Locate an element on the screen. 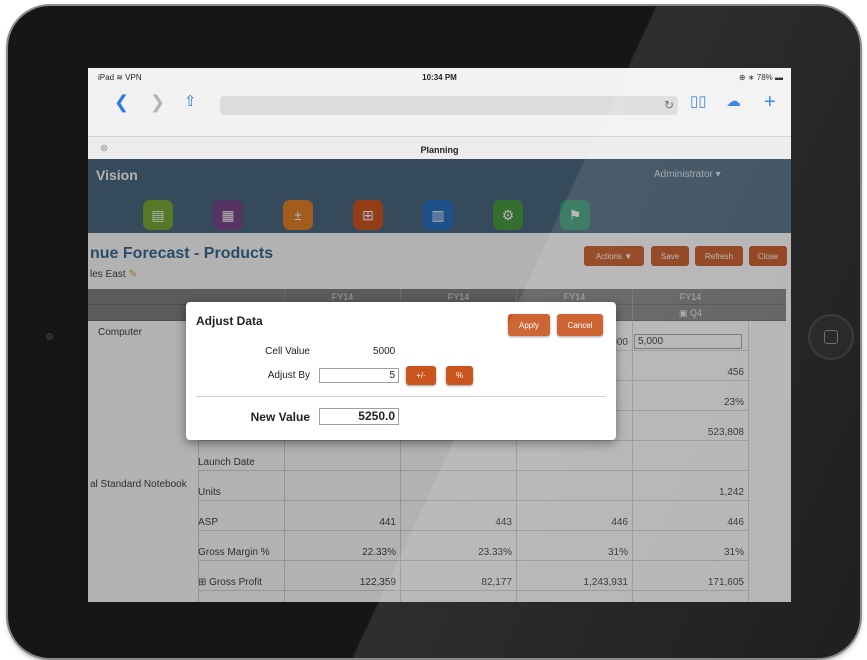  safari-toolbar: ❮ ❯ ⇧ ↻ ▯▯ ☁ + ⊗ Planning is located at coordinates (439, 125).